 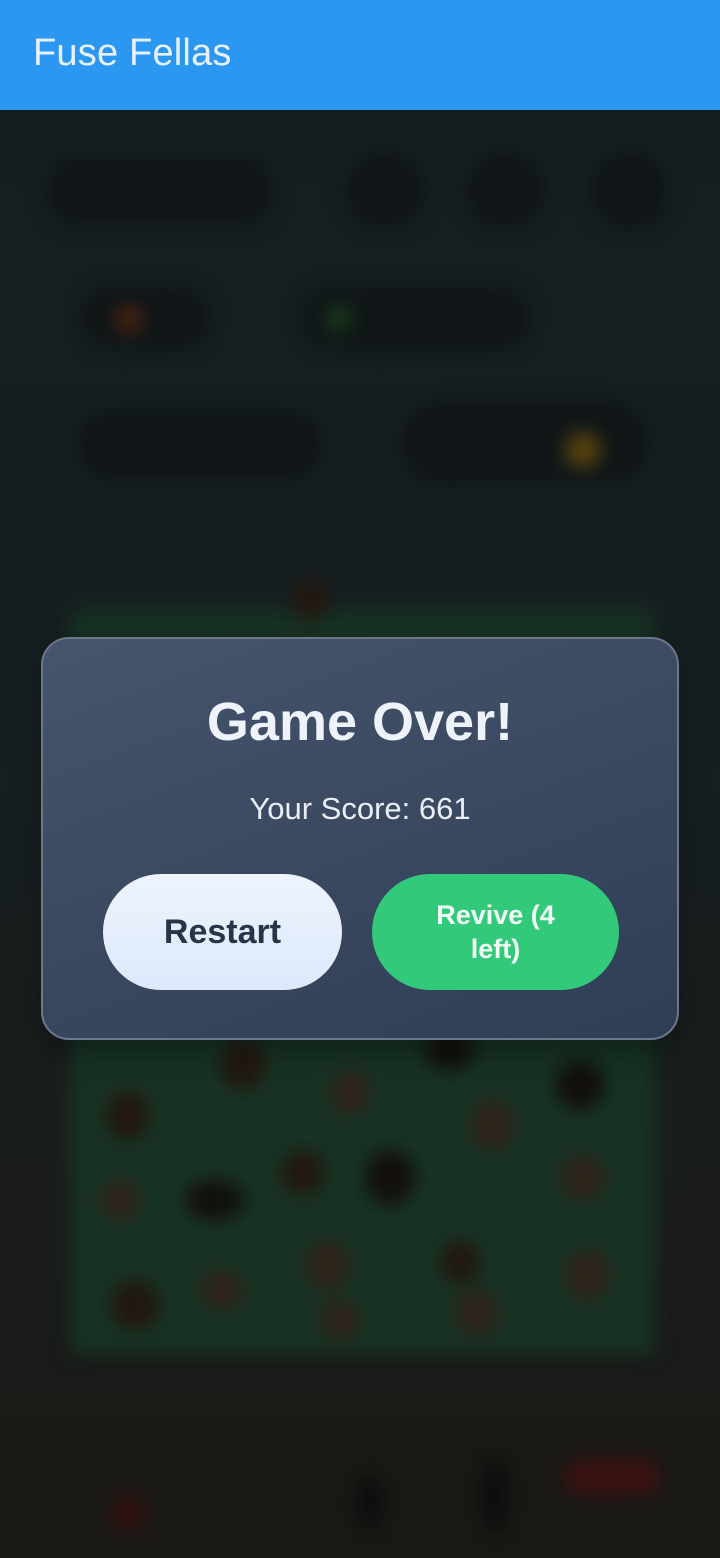 What do you see at coordinates (360, 55) in the screenshot?
I see `app-bar: Fuse Fellas` at bounding box center [360, 55].